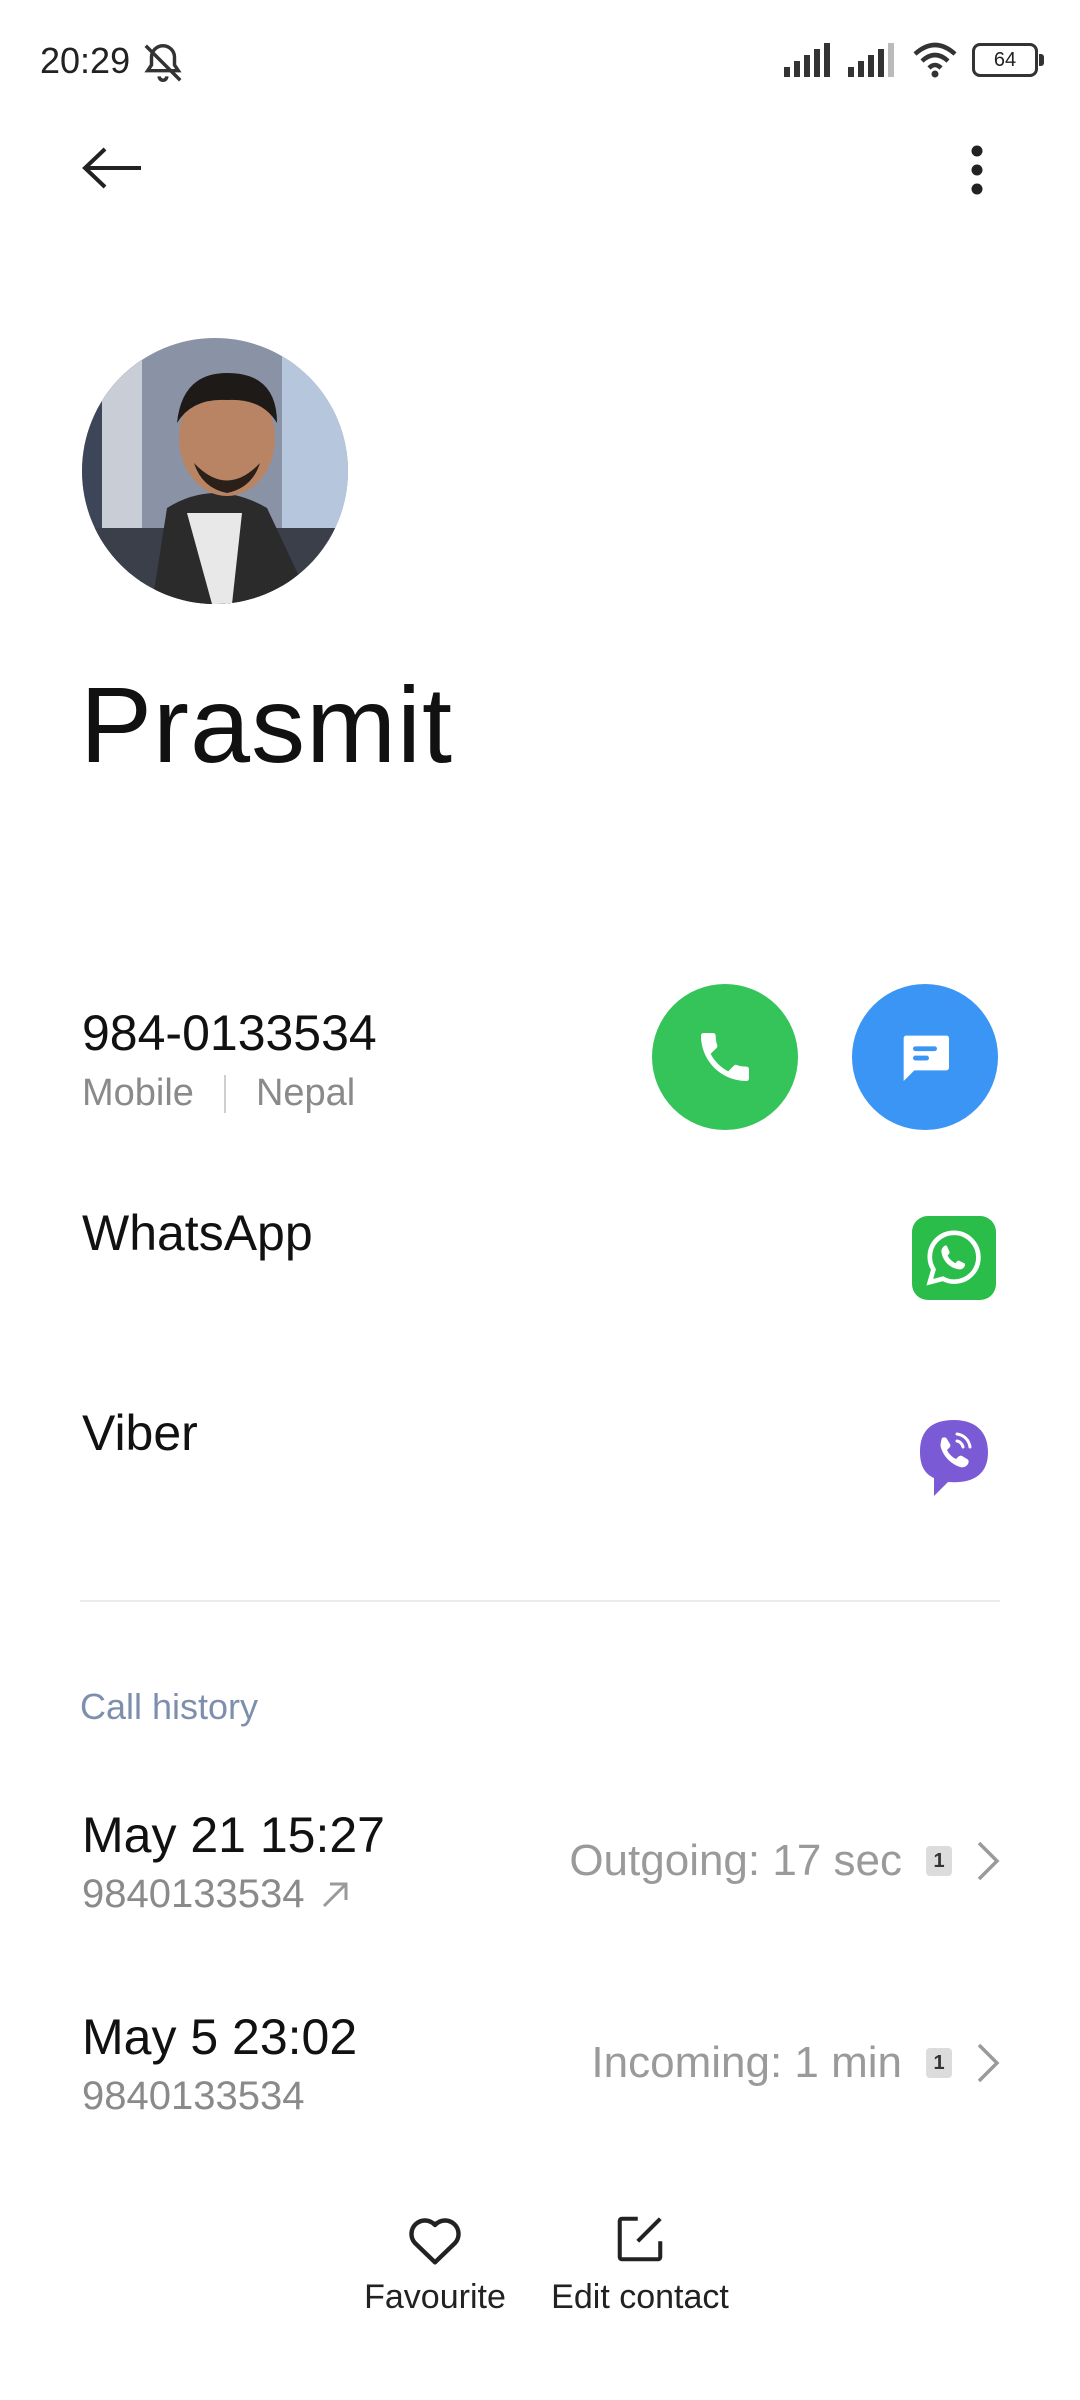  I want to click on phone-icon, so click(725, 1057).